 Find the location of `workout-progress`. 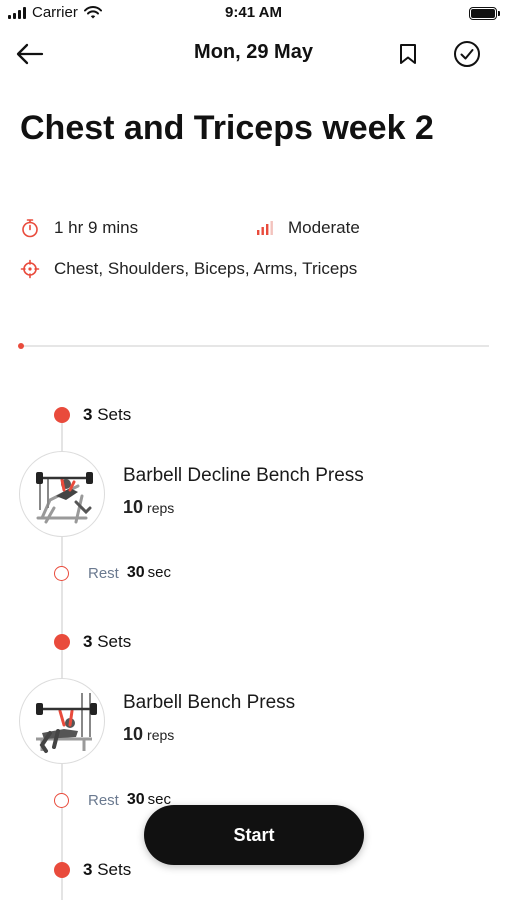

workout-progress is located at coordinates (253, 346).